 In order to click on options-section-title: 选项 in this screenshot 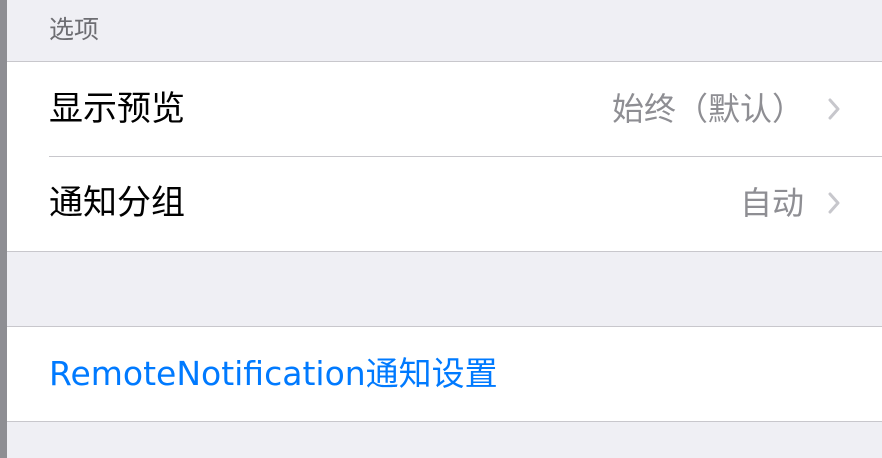, I will do `click(74, 29)`.